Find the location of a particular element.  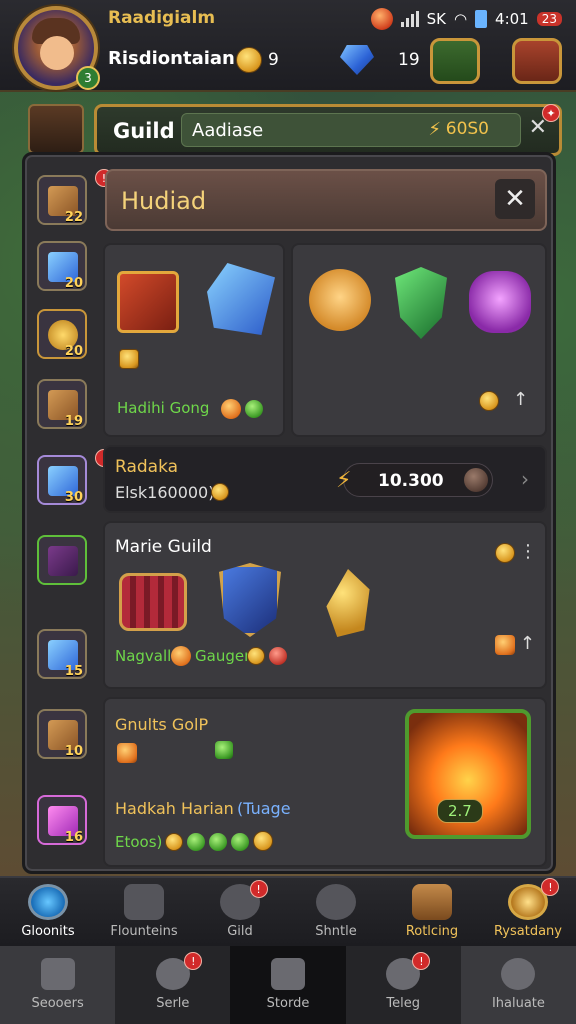

nav-tab-flounteins: Flounteins is located at coordinates (144, 912).